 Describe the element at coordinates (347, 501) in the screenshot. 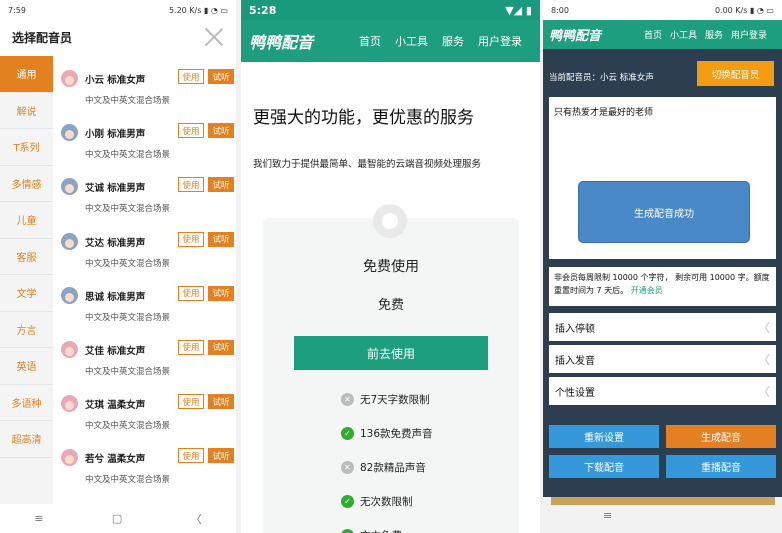

I see `check-icon: ✓` at that location.